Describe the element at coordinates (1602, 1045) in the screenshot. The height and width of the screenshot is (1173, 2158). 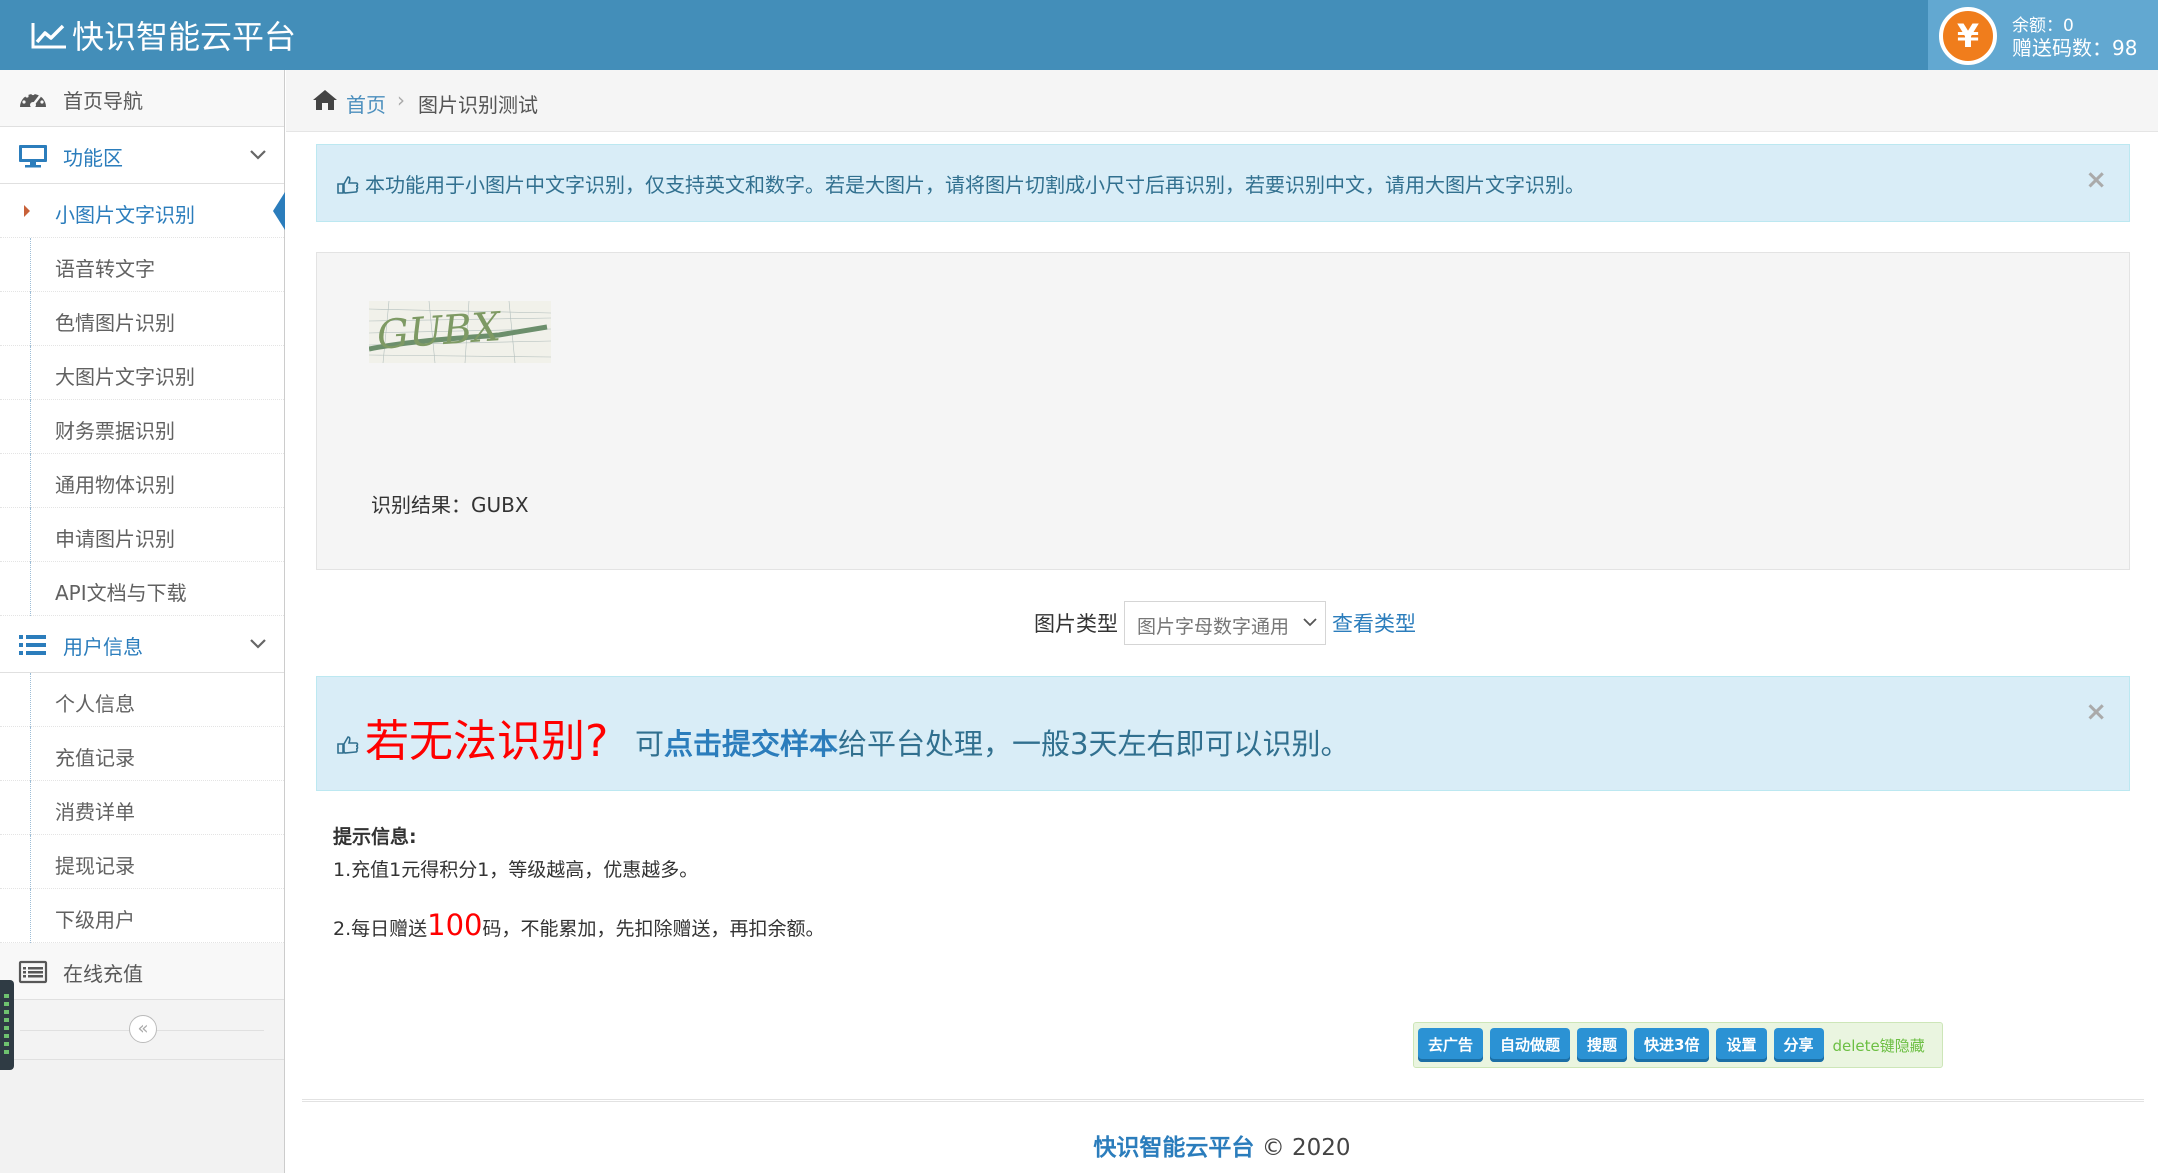
I see `search-question-button: 搜题` at that location.